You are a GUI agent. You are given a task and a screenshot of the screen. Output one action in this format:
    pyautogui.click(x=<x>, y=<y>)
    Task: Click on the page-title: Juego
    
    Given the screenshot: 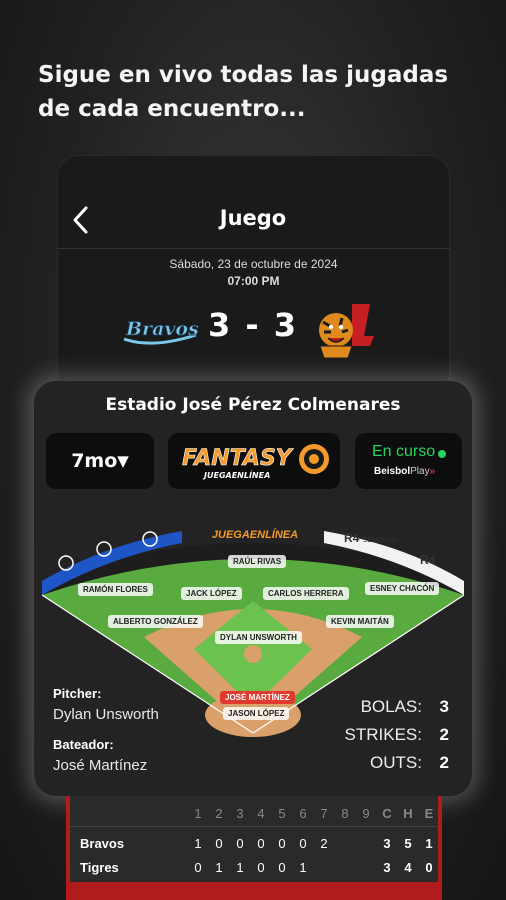 What is the action you would take?
    pyautogui.click(x=253, y=218)
    